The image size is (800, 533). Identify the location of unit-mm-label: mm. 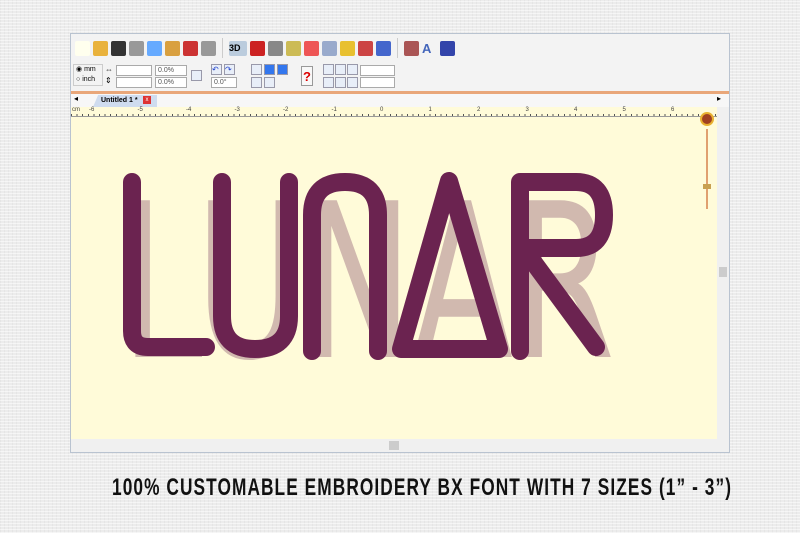
(90, 69).